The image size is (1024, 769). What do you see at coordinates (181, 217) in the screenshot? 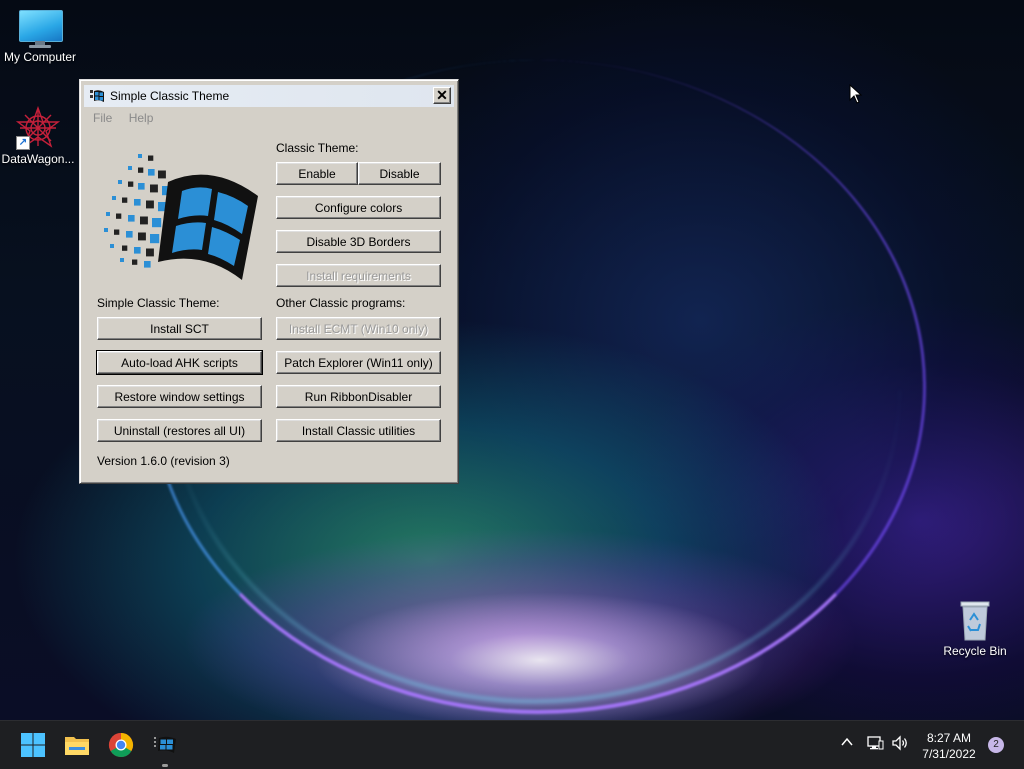
I see `windows-logo-icon` at bounding box center [181, 217].